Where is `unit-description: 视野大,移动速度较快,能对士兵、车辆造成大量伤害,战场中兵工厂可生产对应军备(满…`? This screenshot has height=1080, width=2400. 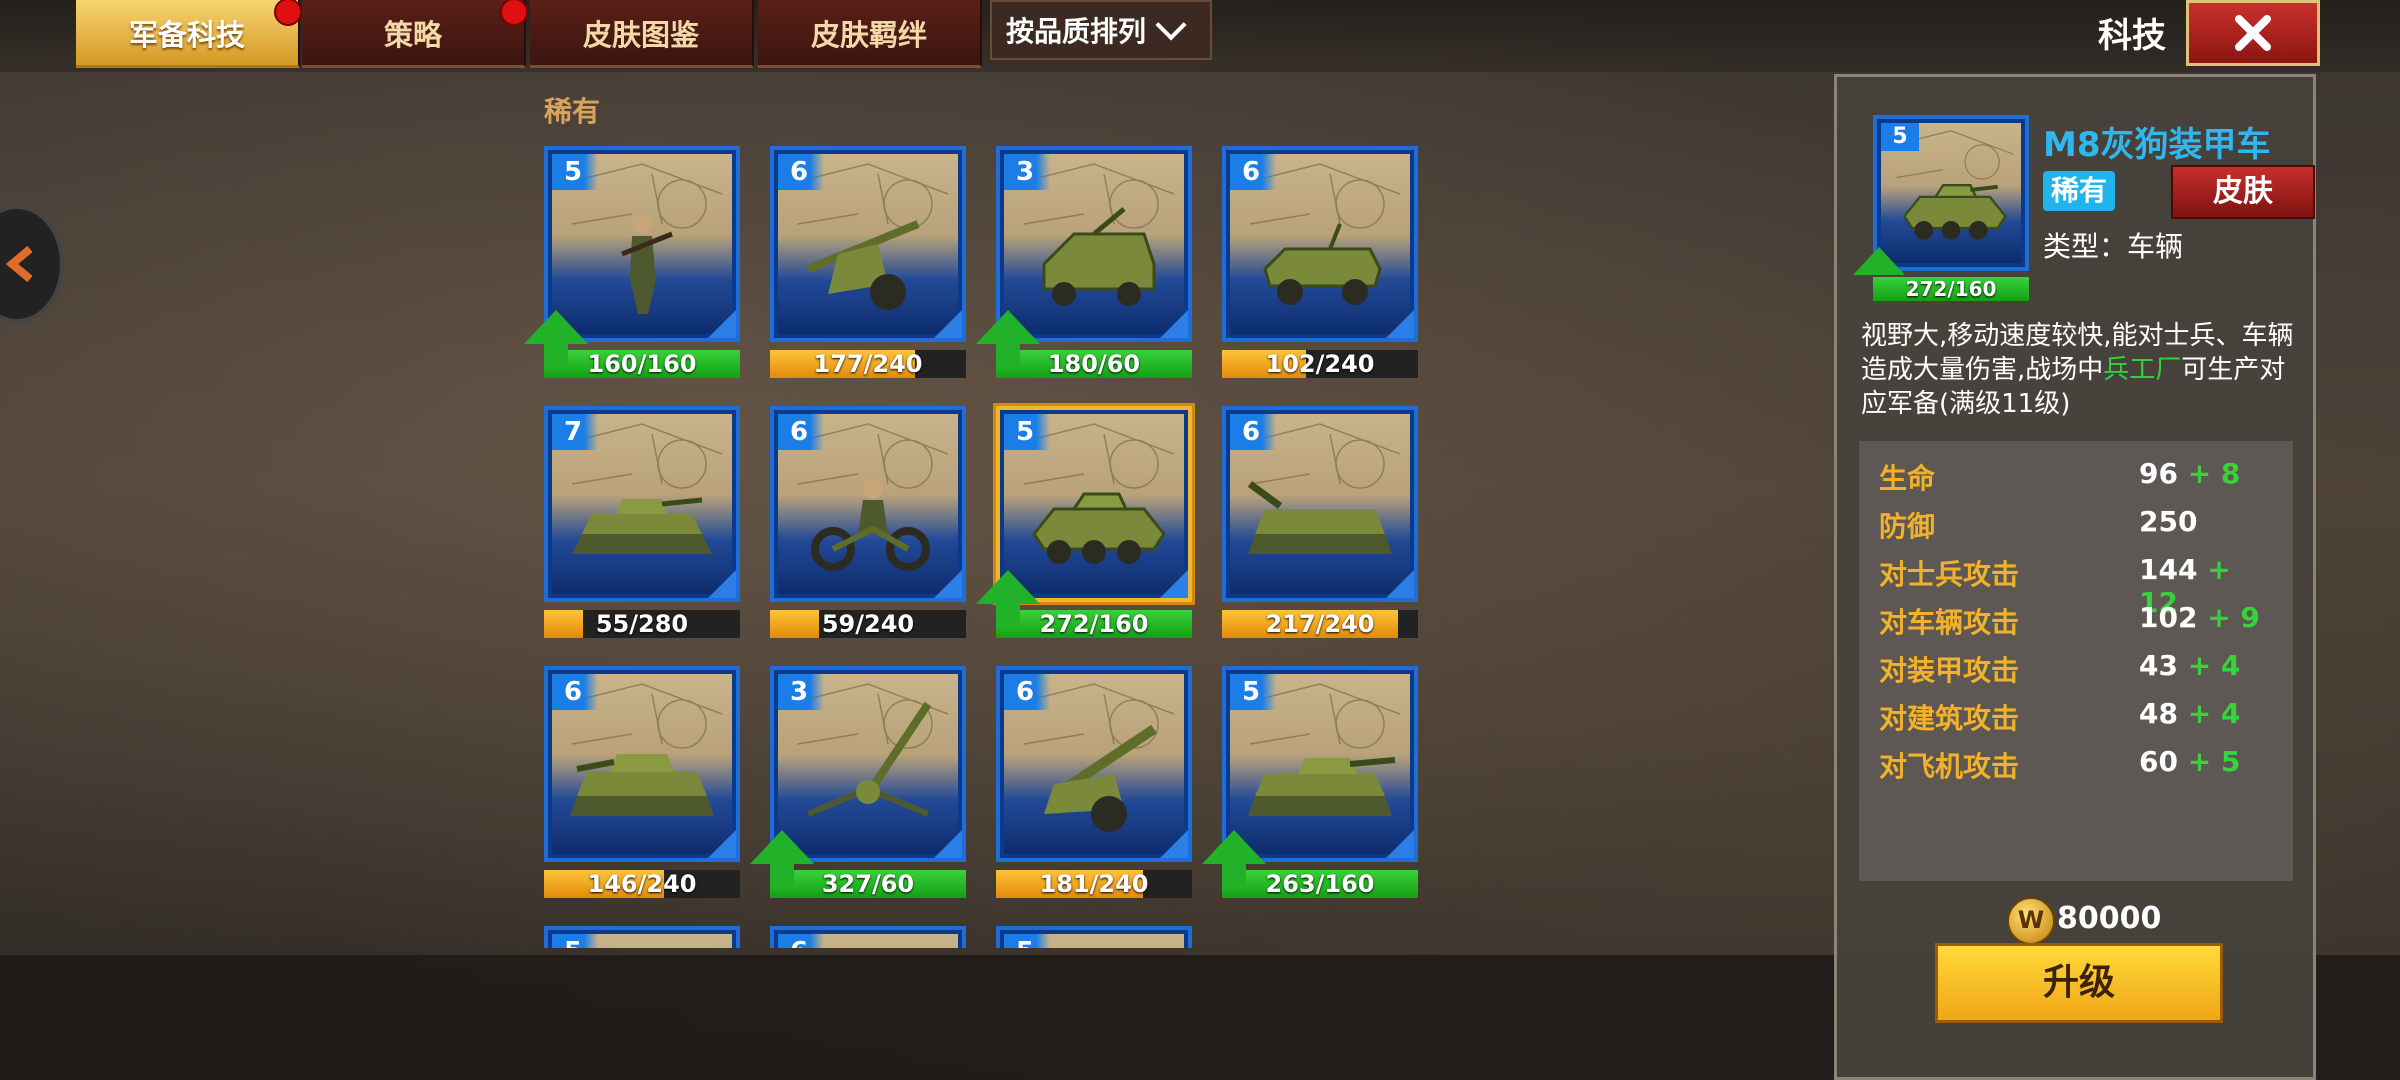
unit-description: 视野大,移动速度较快,能对士兵、车辆造成大量伤害,战场中兵工厂可生产对应军备(满… is located at coordinates (2081, 370).